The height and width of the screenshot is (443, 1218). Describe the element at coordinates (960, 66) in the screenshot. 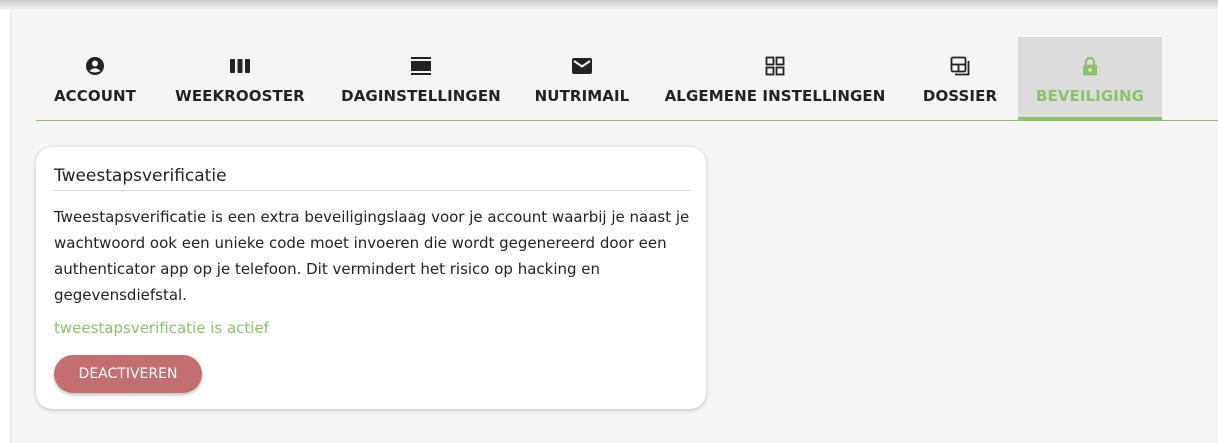

I see `dossier-icon` at that location.